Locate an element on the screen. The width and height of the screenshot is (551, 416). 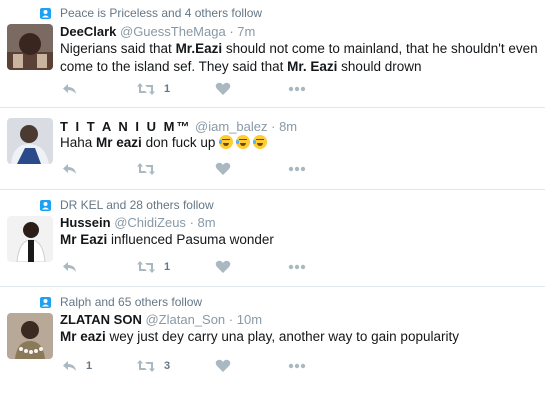
tweet-header: T I T A N I U M™ @iam_balez · 8m is located at coordinates (178, 126).